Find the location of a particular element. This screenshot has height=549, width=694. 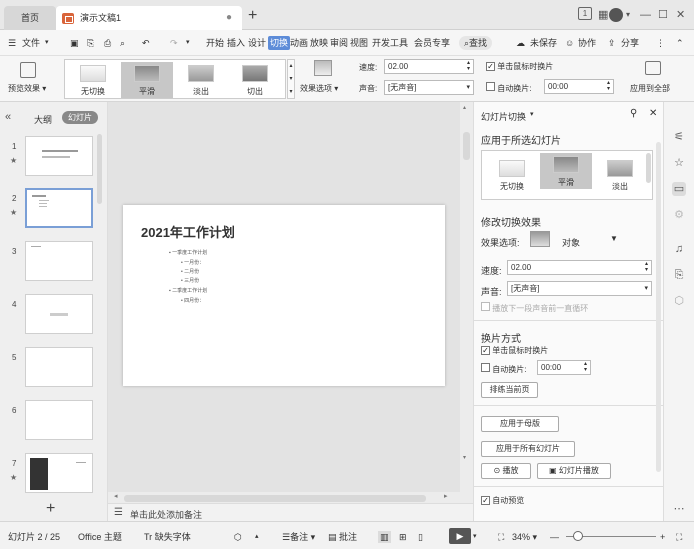

pane-effect-icon is located at coordinates (540, 239).